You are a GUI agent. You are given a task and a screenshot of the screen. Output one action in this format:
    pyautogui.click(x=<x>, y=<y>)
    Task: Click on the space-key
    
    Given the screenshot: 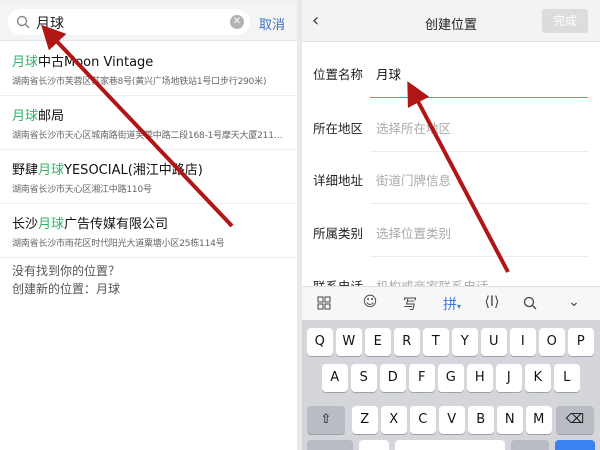 What is the action you would take?
    pyautogui.click(x=450, y=445)
    